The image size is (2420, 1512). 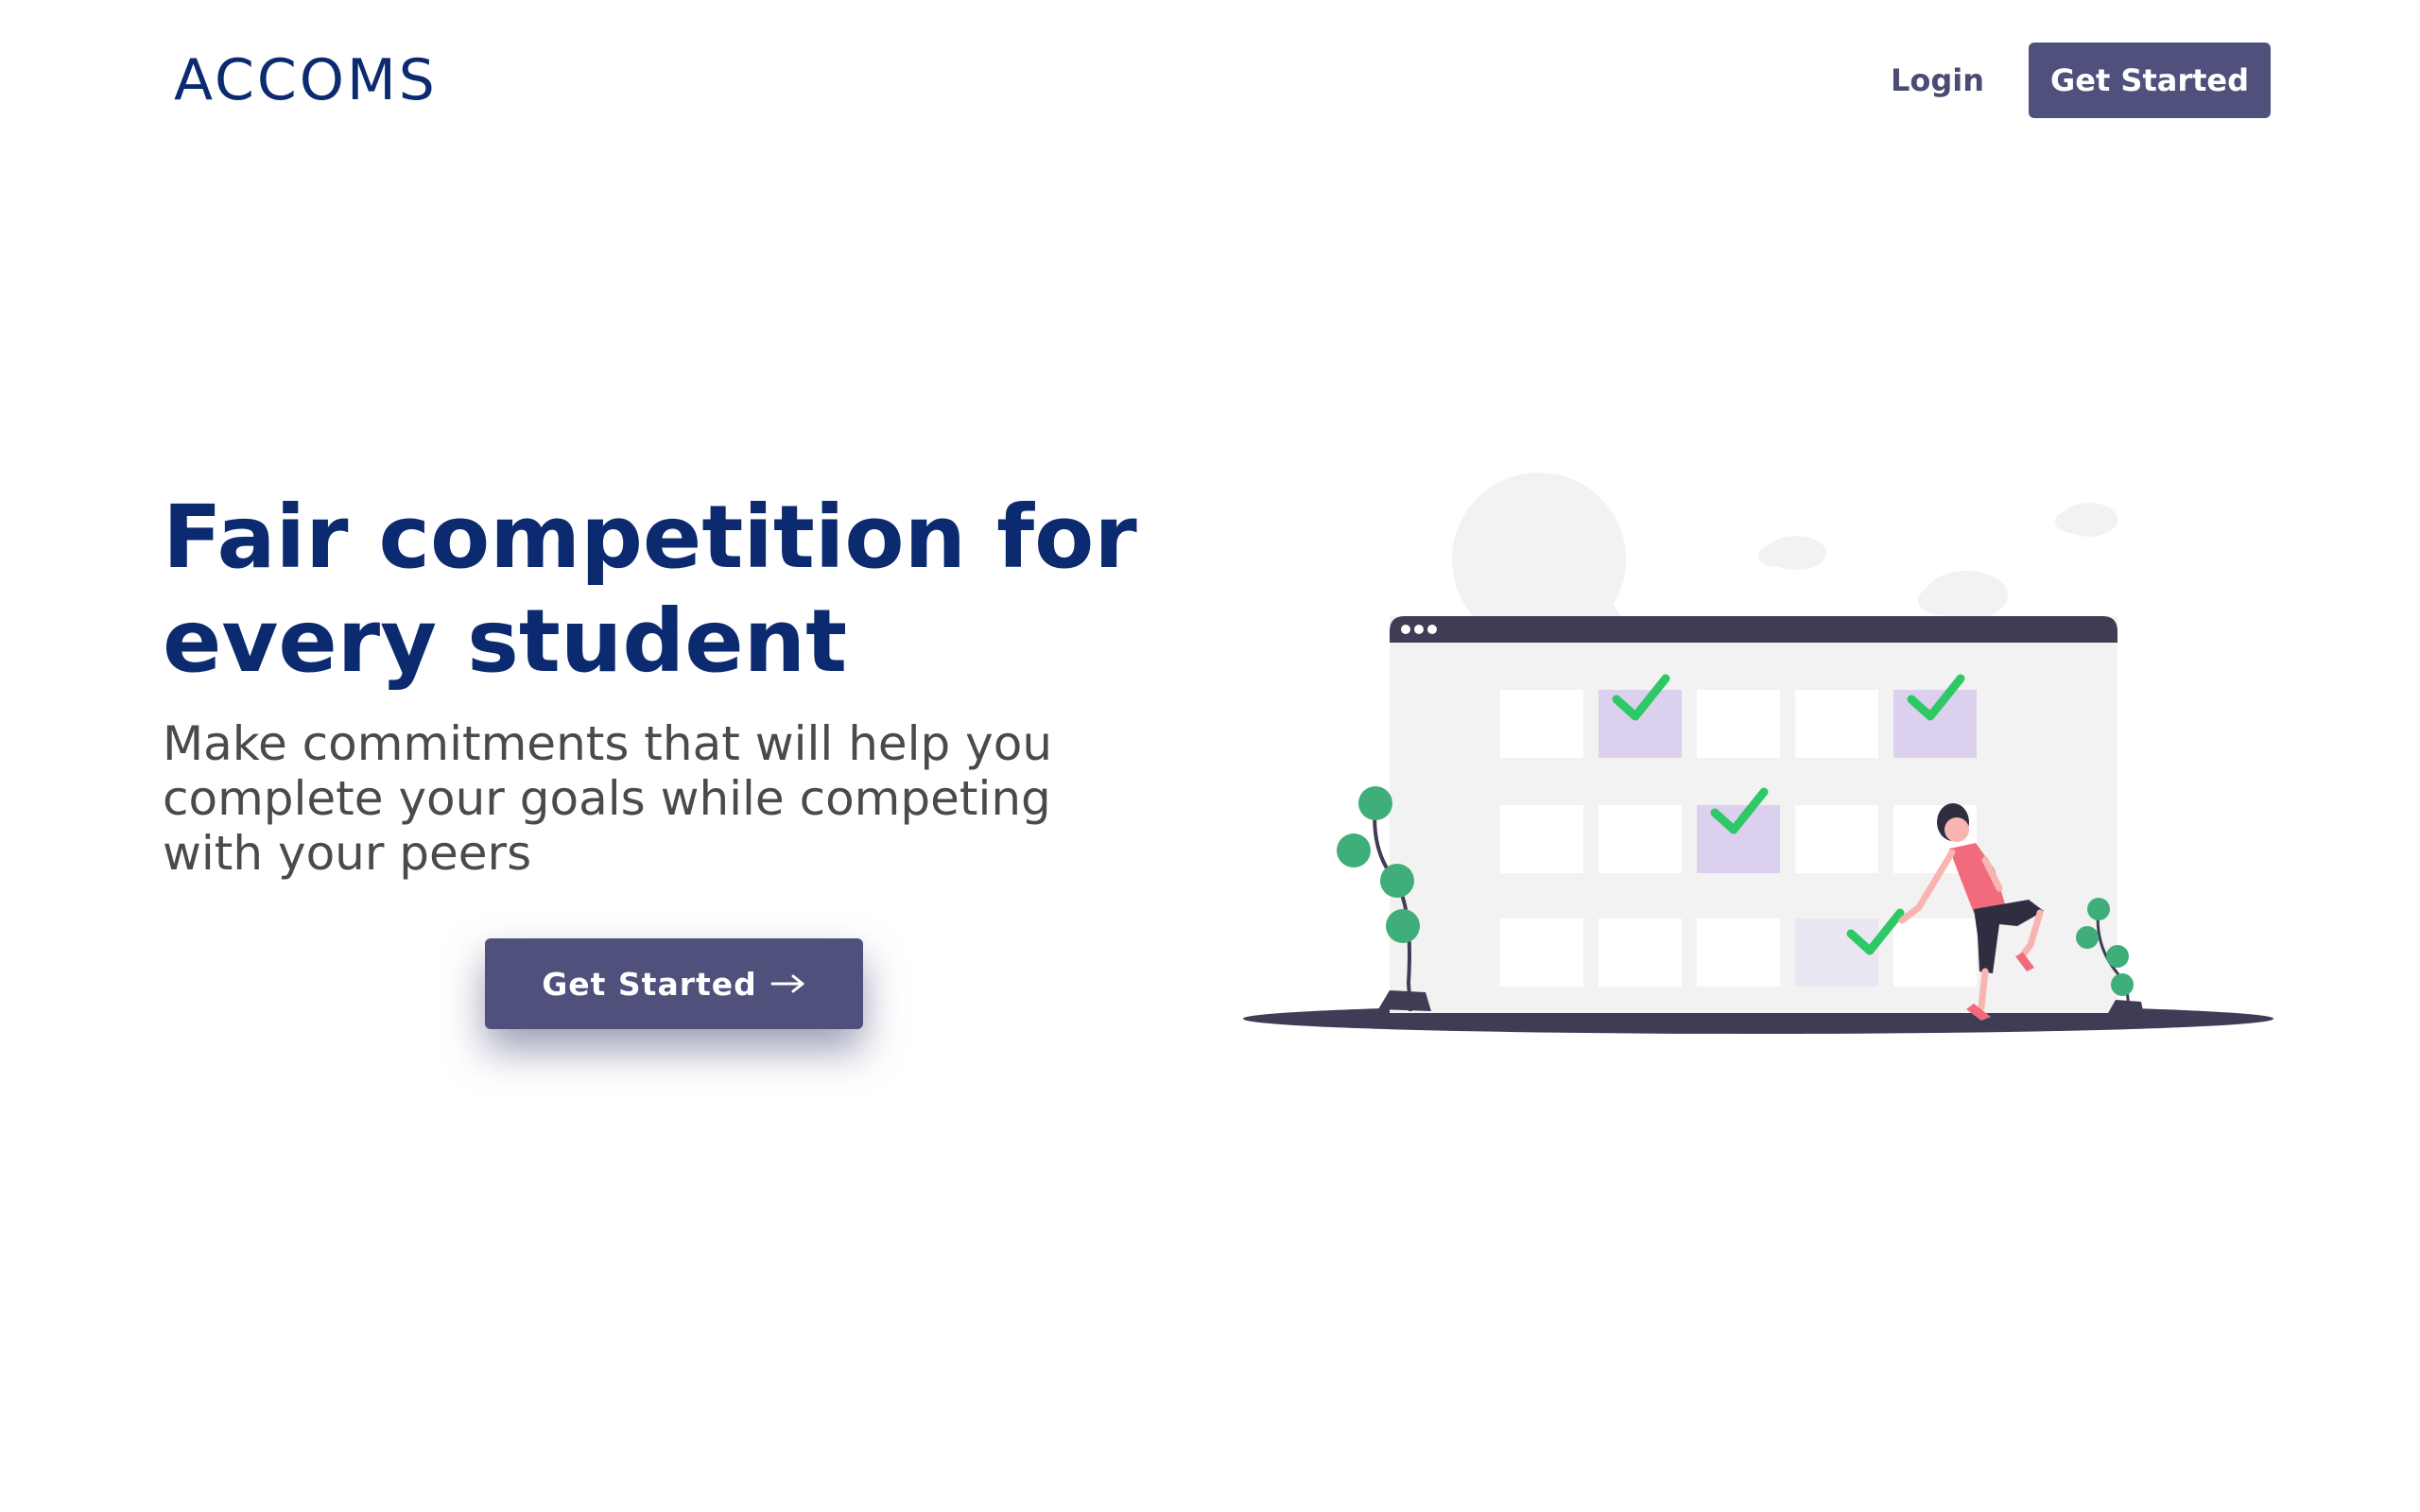 What do you see at coordinates (788, 983) in the screenshot?
I see `arrow-right-icon` at bounding box center [788, 983].